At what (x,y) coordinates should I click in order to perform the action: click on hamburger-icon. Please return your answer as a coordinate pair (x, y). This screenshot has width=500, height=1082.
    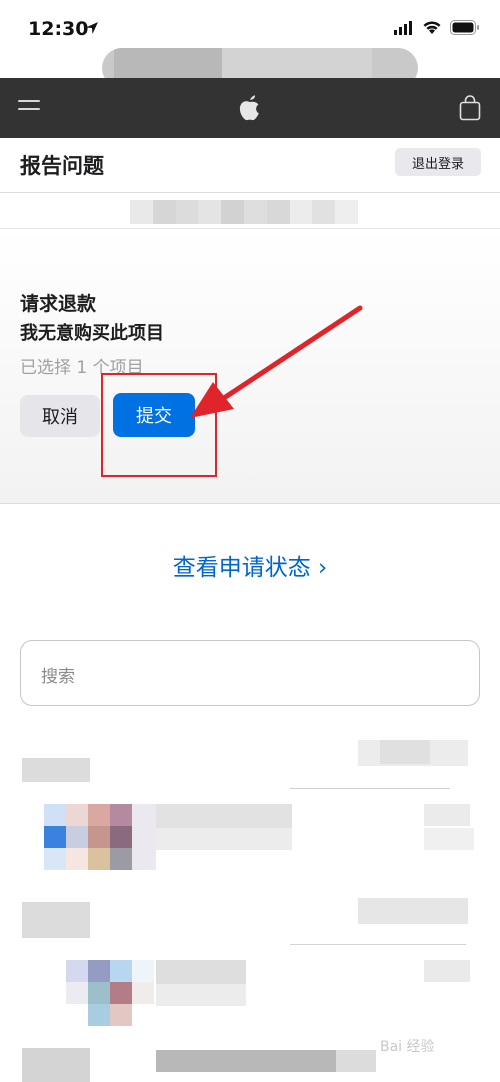
    Looking at the image, I should click on (30, 109).